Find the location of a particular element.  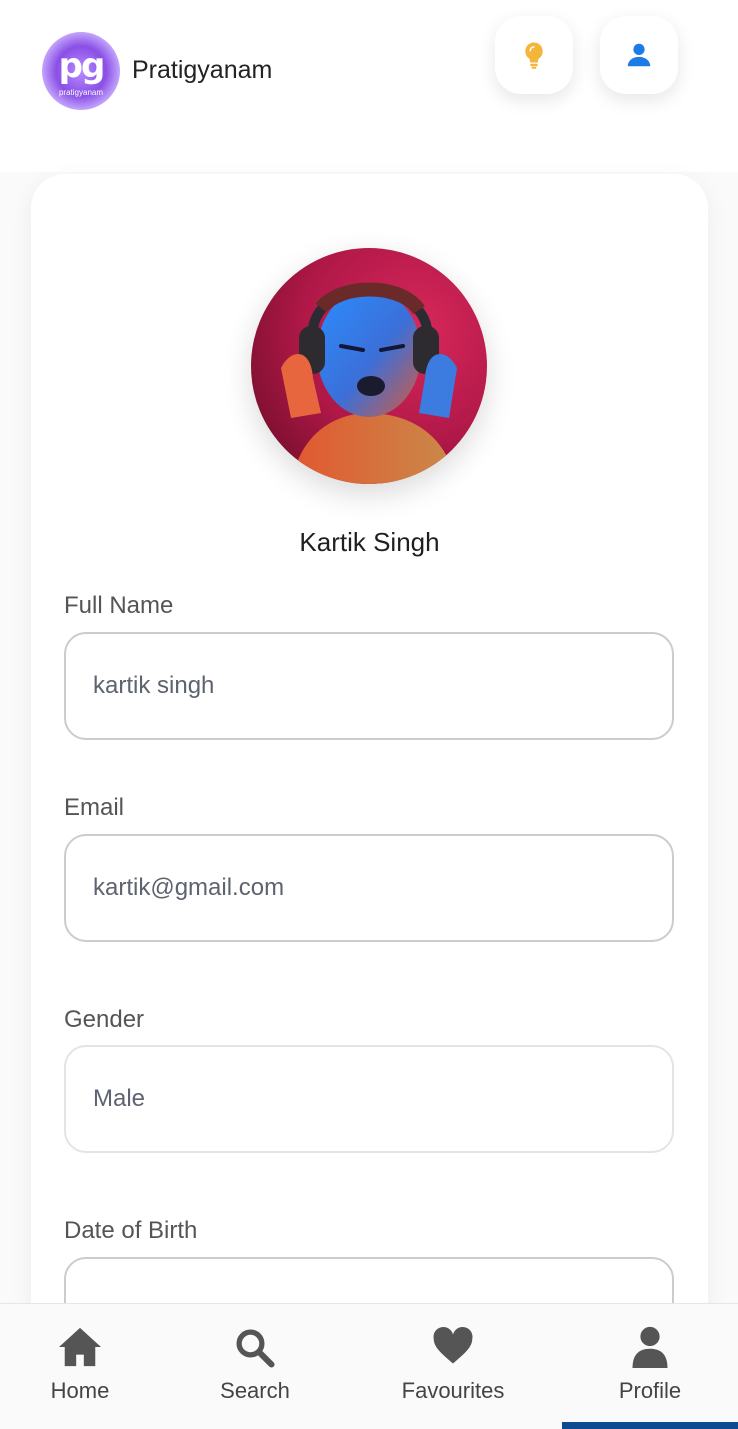

tips-button is located at coordinates (534, 55).